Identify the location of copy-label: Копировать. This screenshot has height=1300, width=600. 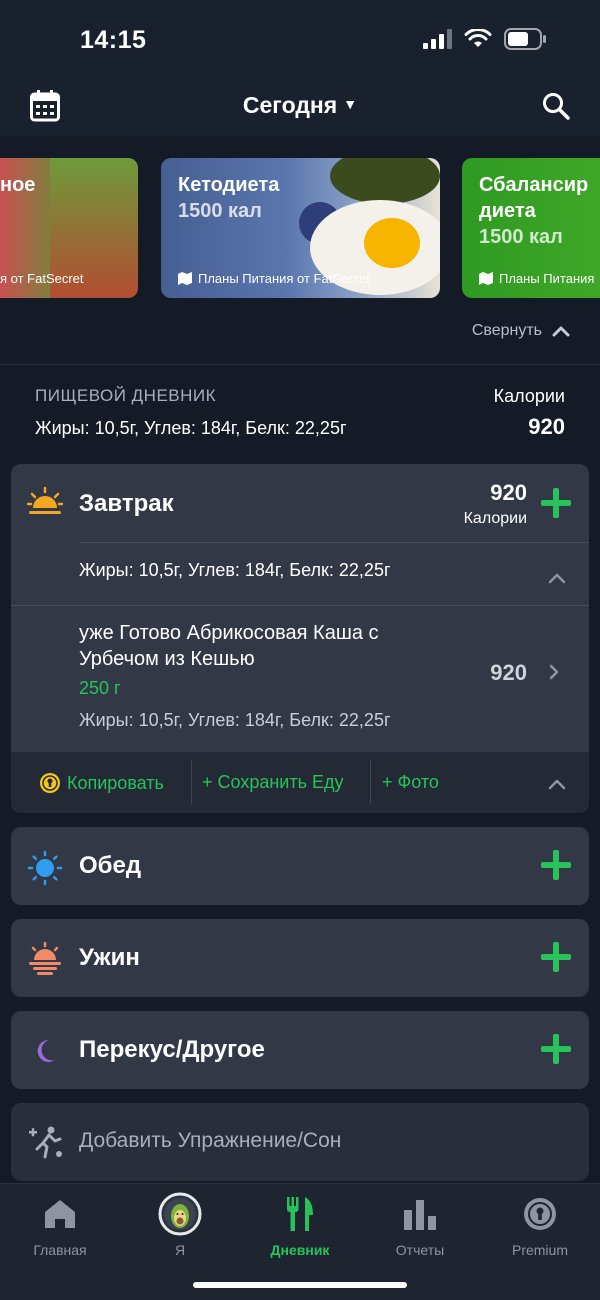
(115, 782).